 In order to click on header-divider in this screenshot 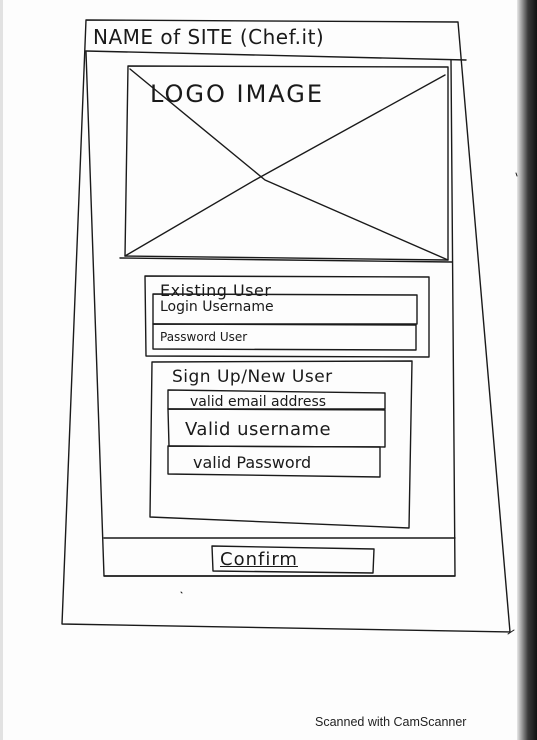, I will do `click(276, 55)`.